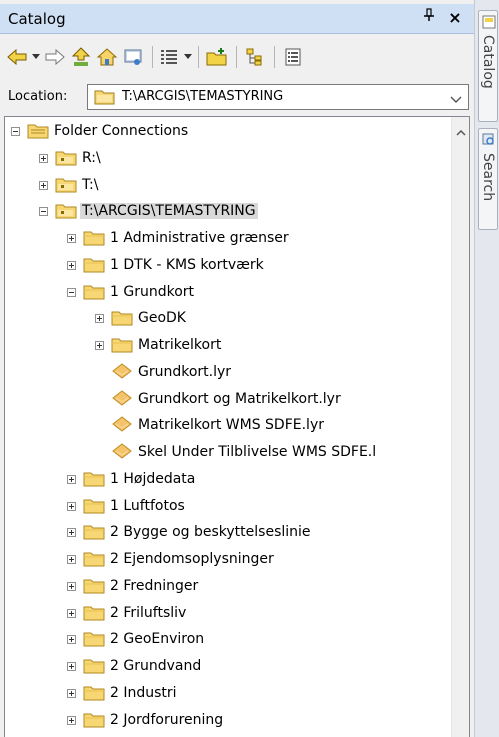 The image size is (499, 737). What do you see at coordinates (38, 132) in the screenshot?
I see `folder-connections-icon` at bounding box center [38, 132].